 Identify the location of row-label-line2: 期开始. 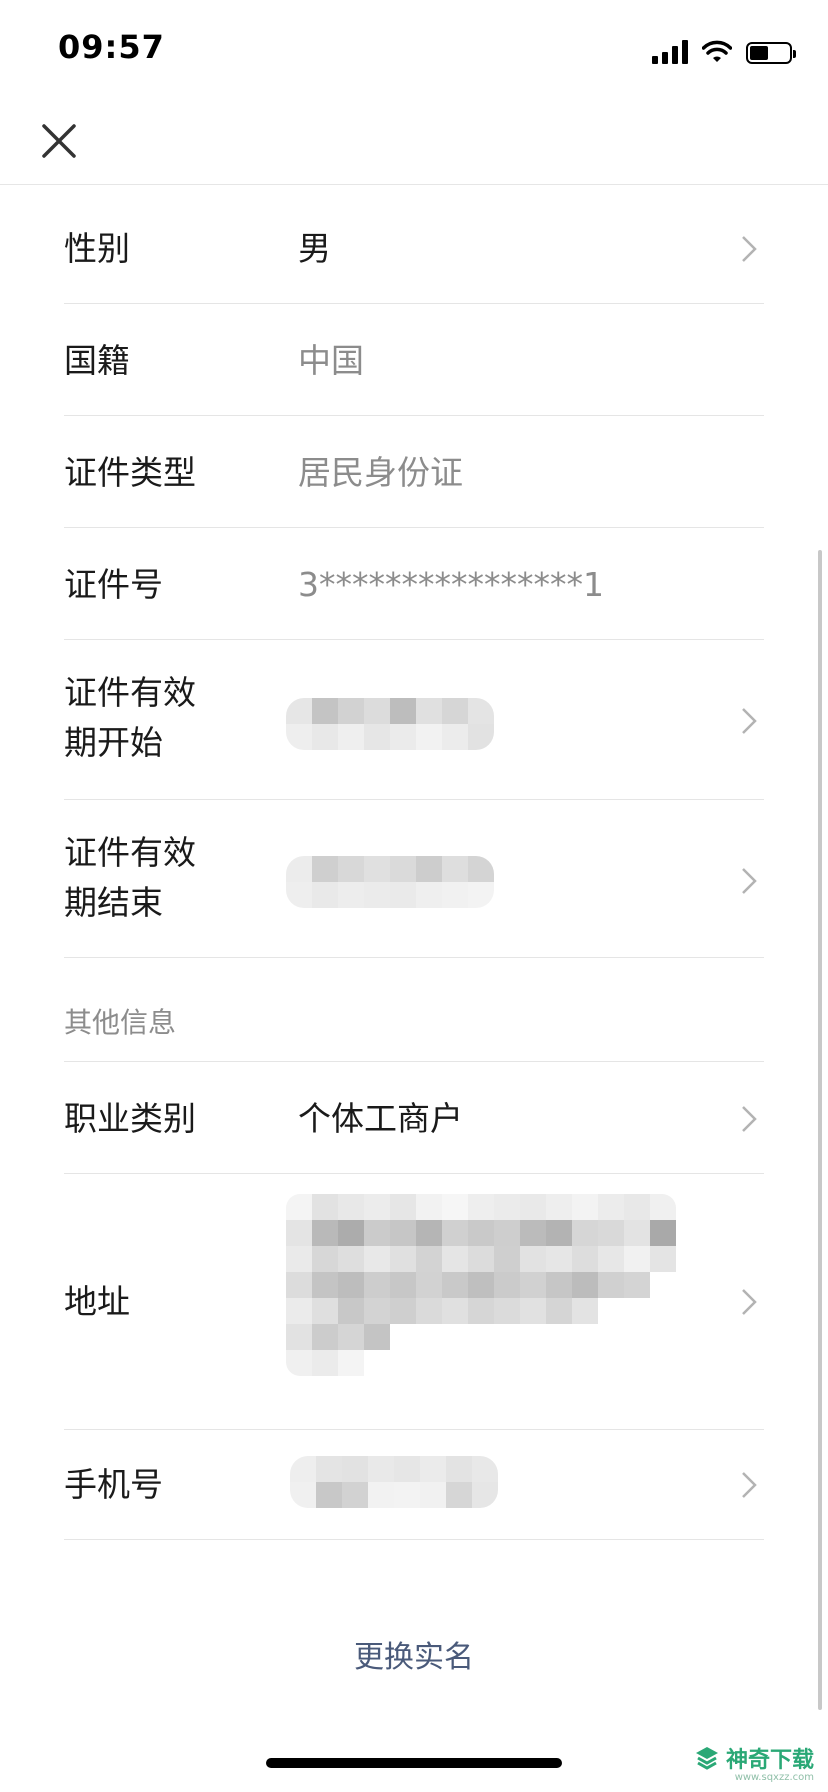
(113, 742).